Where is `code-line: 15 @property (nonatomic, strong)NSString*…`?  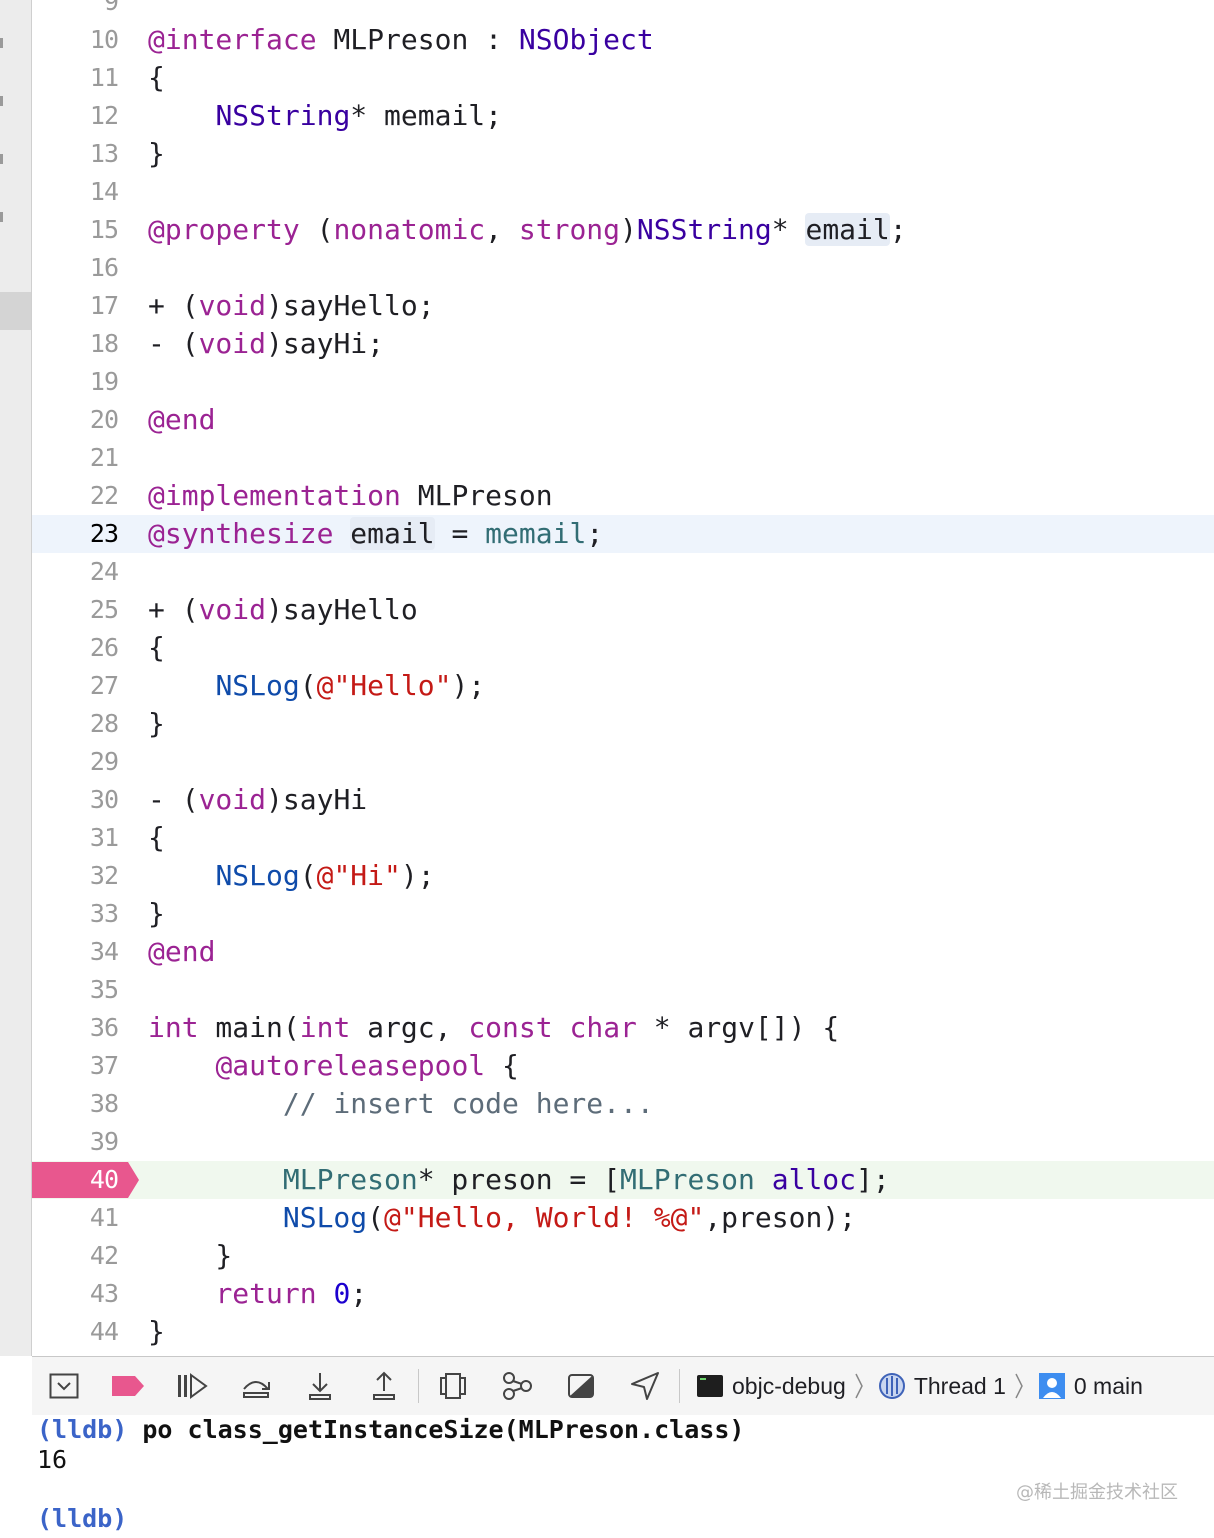
code-line: 15 @property (nonatomic, strong)NSString*… is located at coordinates (623, 230).